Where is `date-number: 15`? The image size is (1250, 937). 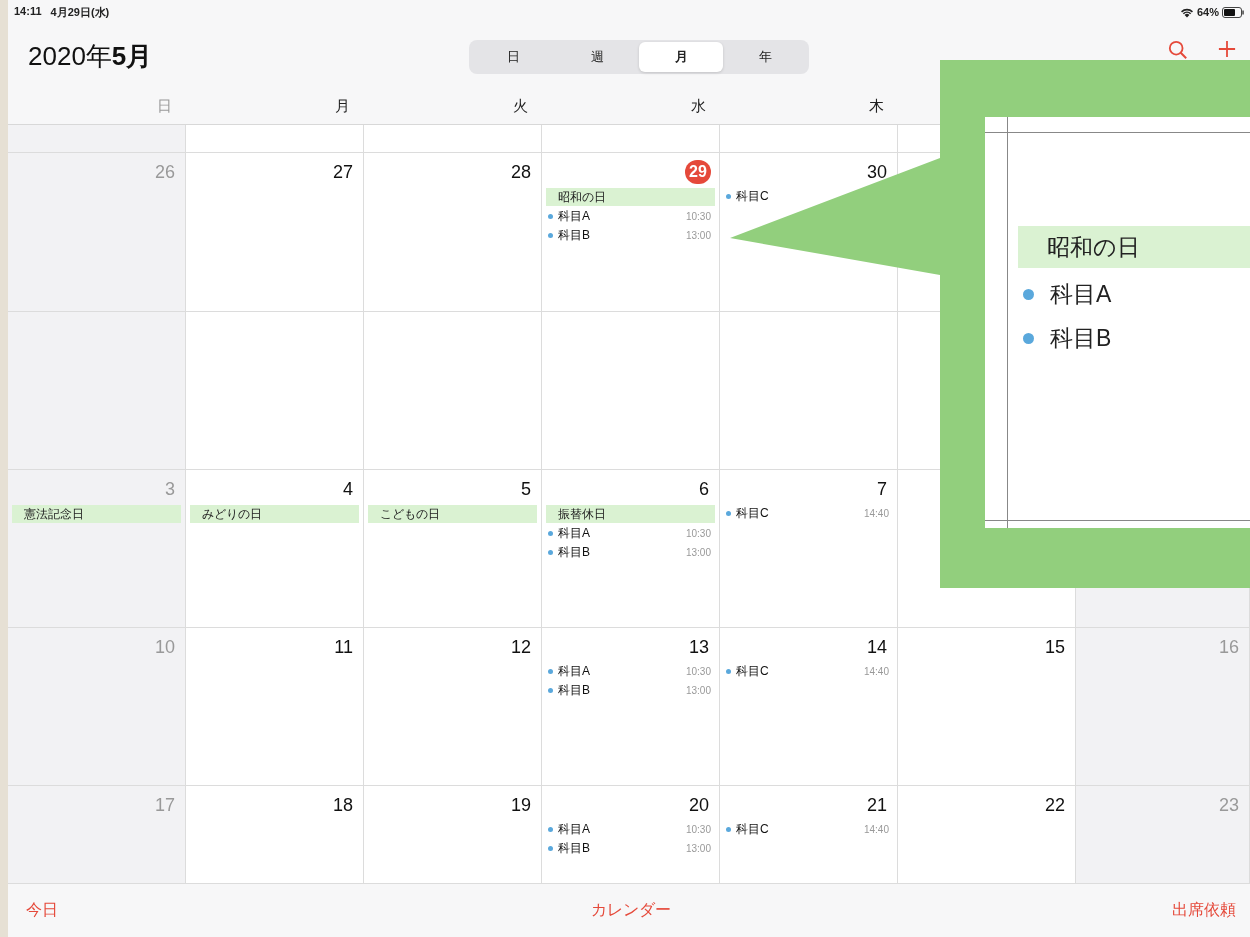 date-number: 15 is located at coordinates (1053, 647).